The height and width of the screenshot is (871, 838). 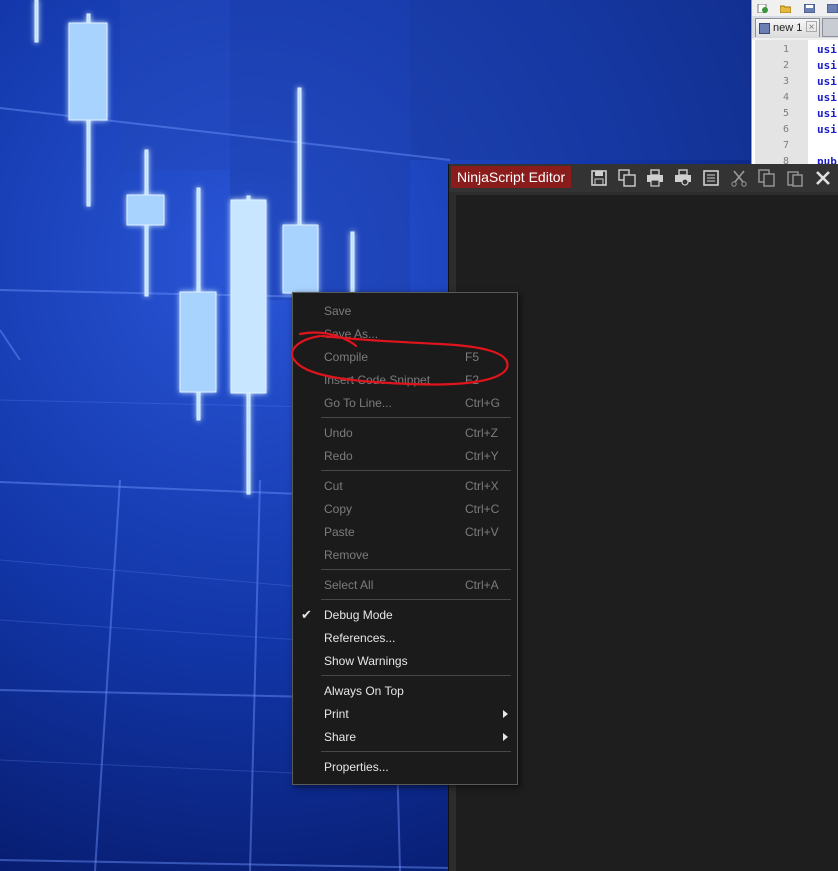 I want to click on new-file-icon, so click(x=762, y=7).